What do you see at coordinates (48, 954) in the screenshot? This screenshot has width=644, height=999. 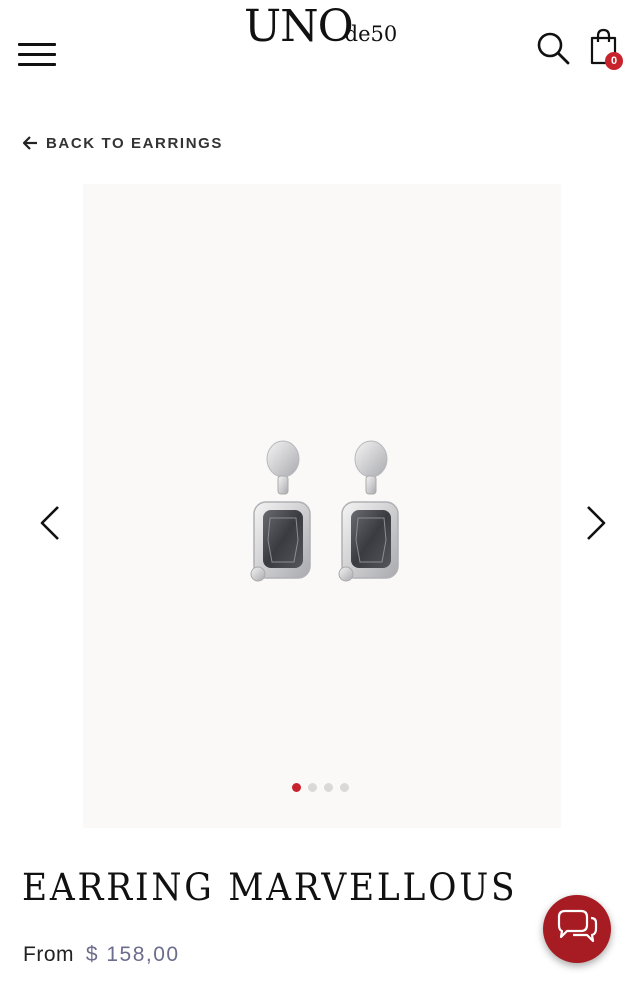 I see `price-prefix: From` at bounding box center [48, 954].